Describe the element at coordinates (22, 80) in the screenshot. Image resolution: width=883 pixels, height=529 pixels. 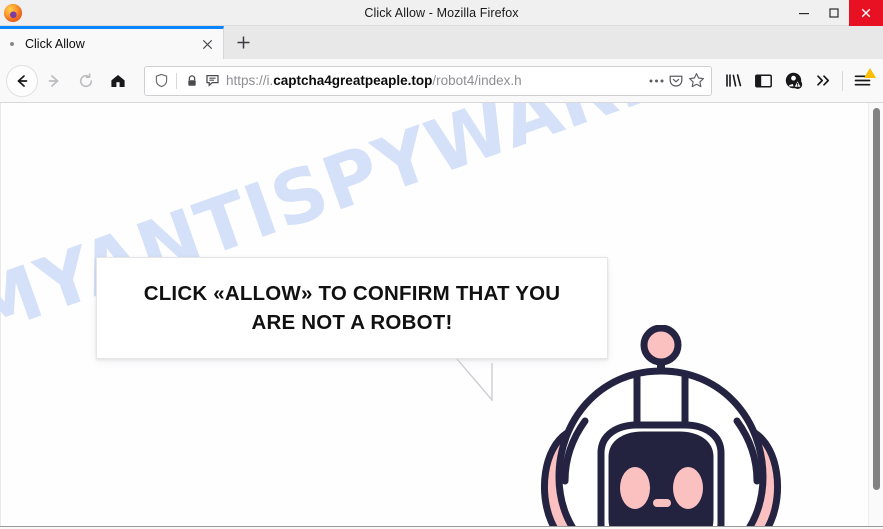
I see `back-button` at that location.